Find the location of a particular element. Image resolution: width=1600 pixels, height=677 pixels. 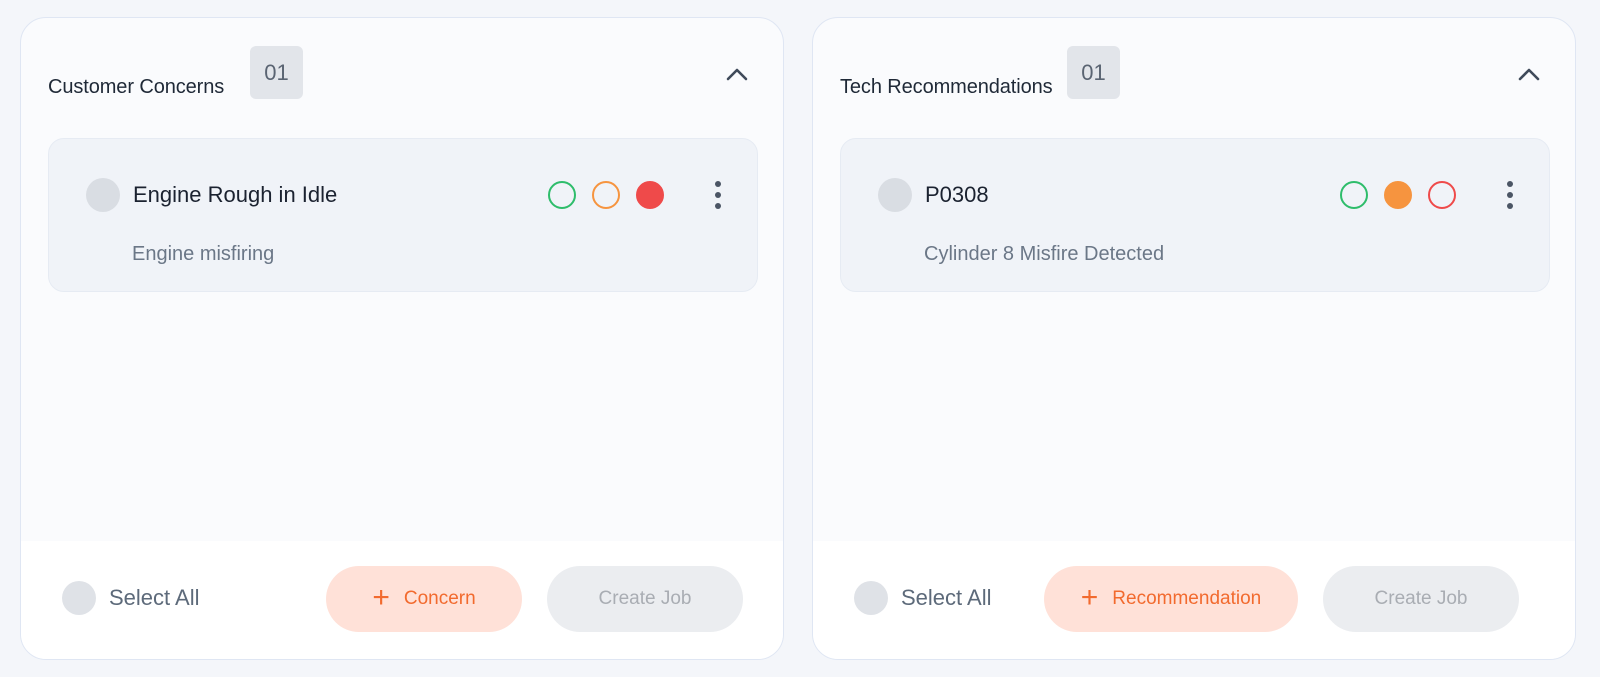

panel-header: Customer Concerns 01 is located at coordinates (402, 73).